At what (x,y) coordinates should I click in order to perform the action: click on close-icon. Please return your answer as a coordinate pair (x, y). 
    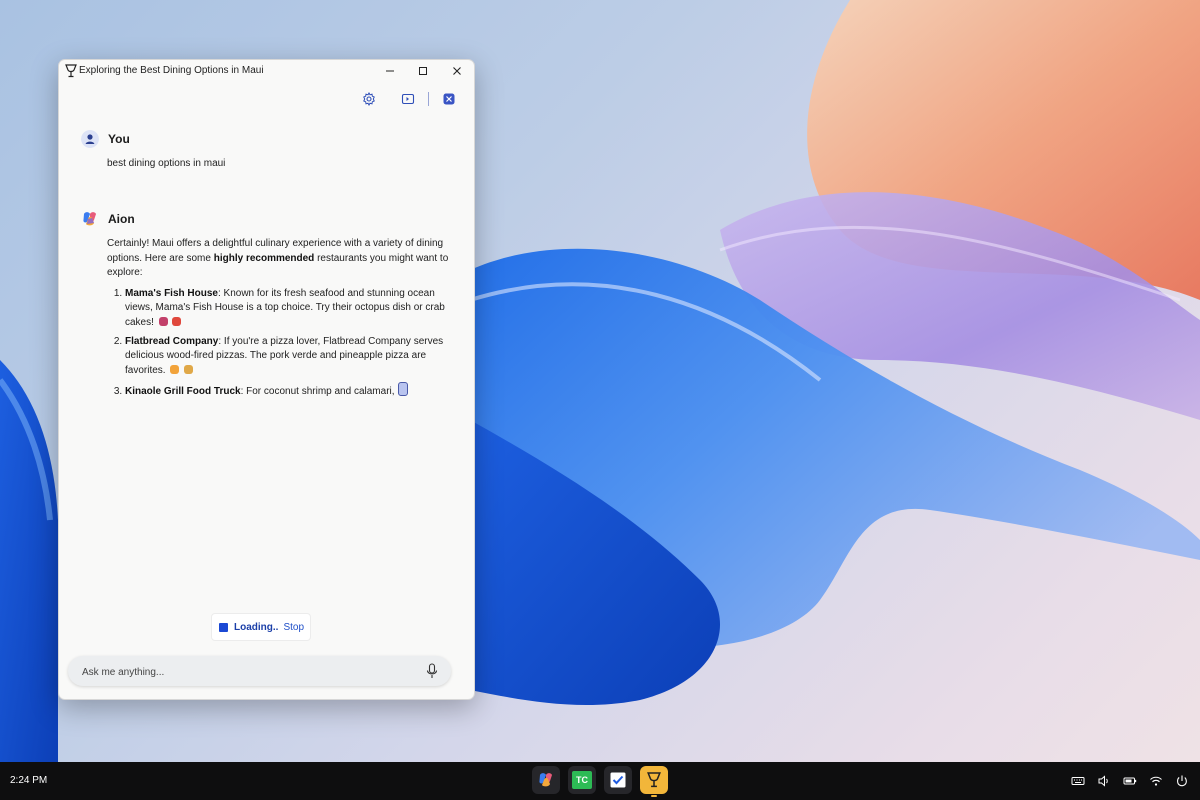
    Looking at the image, I should click on (457, 71).